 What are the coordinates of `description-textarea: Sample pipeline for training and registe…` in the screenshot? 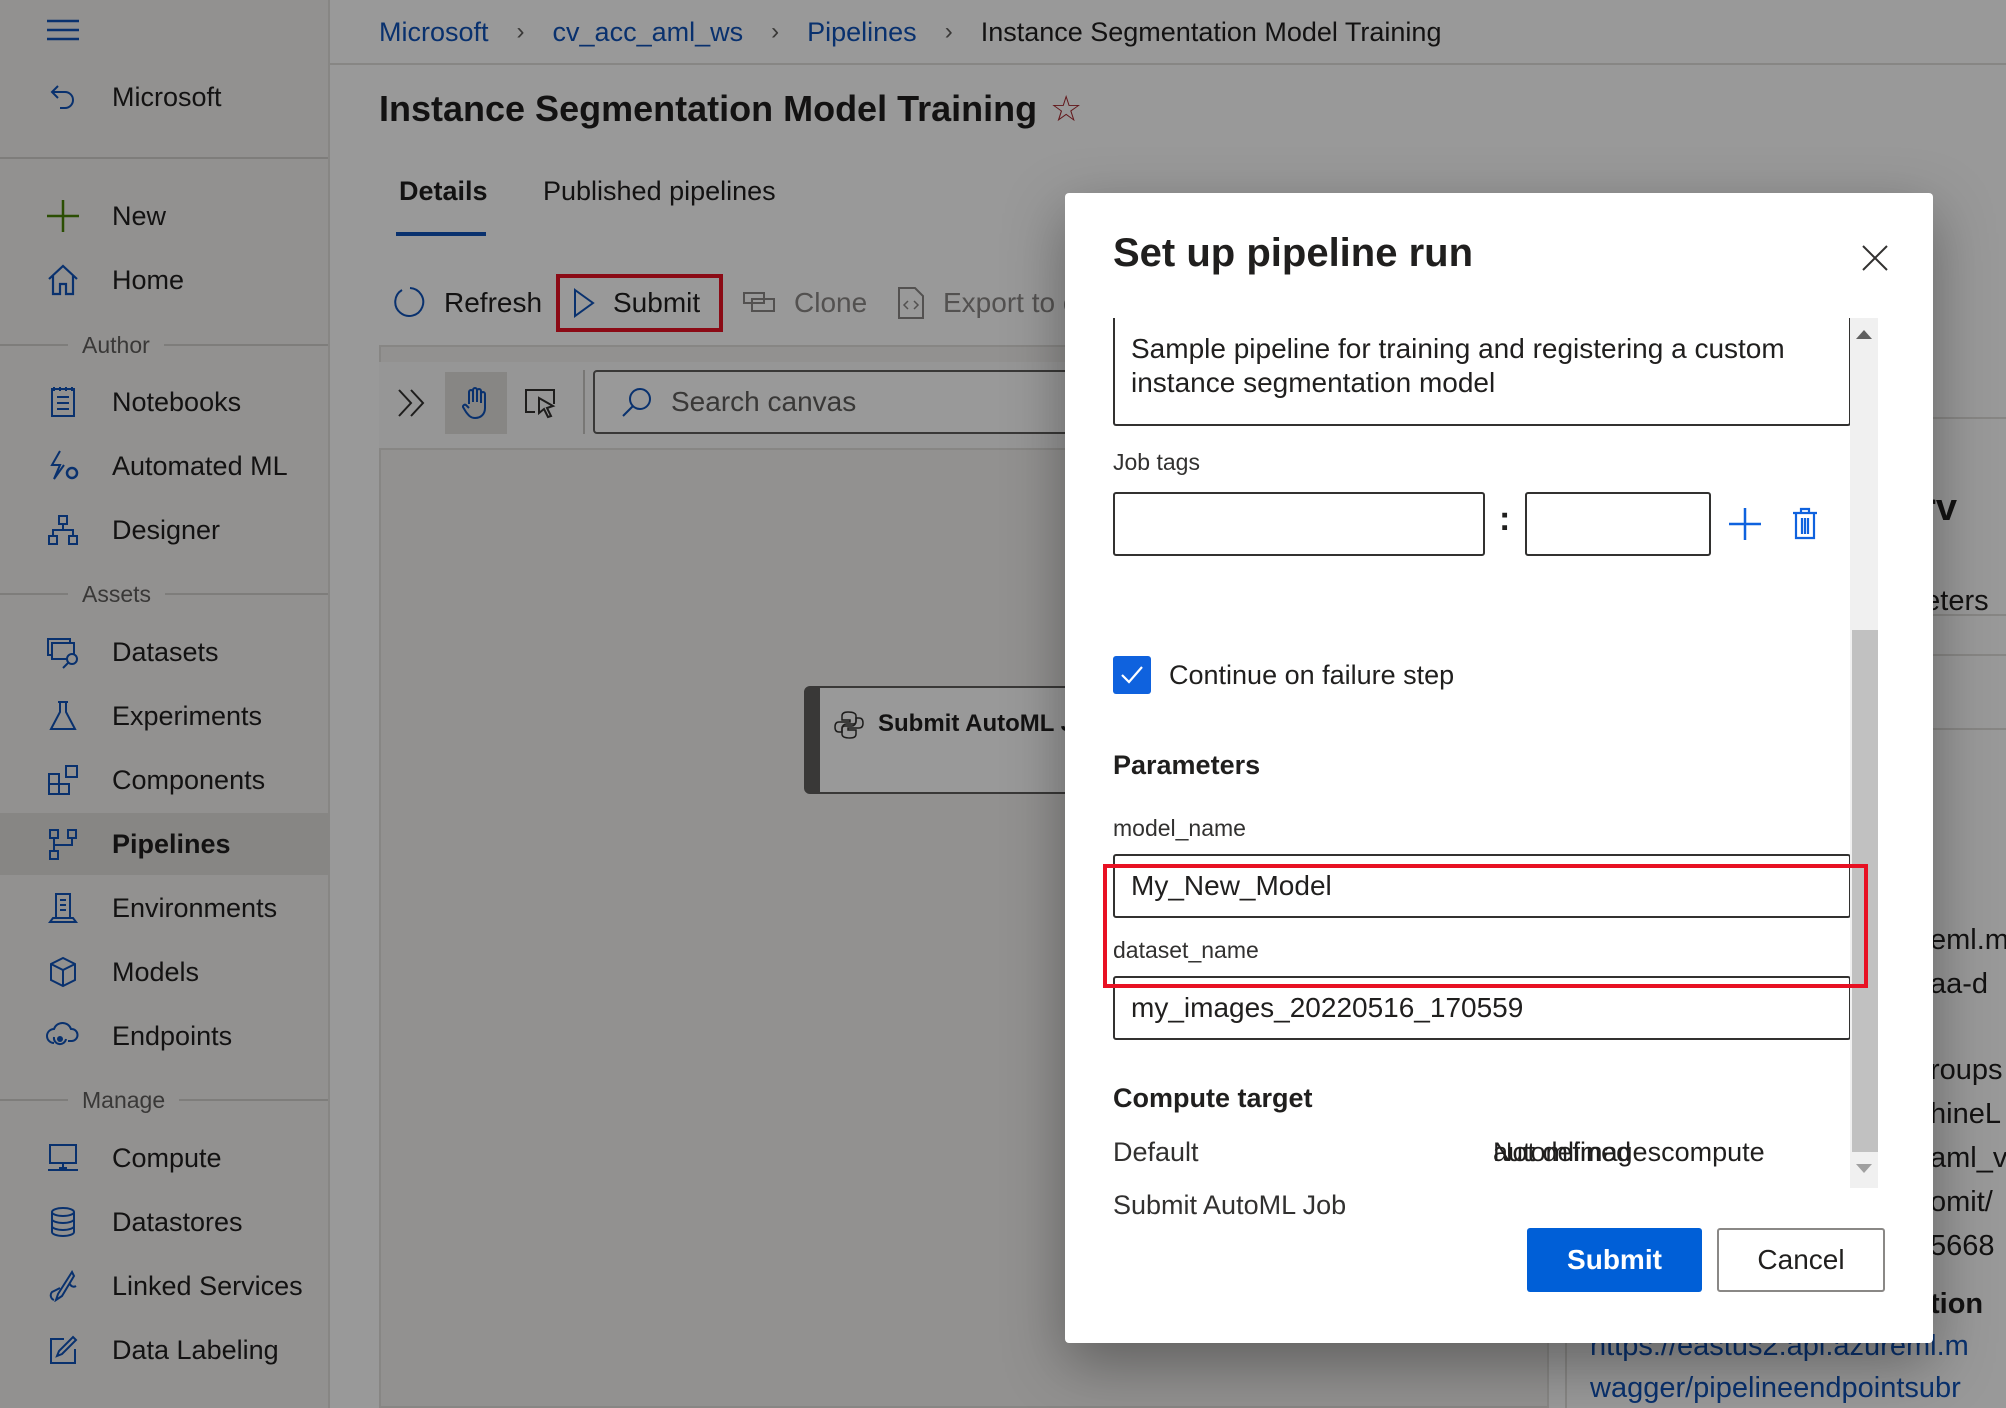 It's located at (1482, 372).